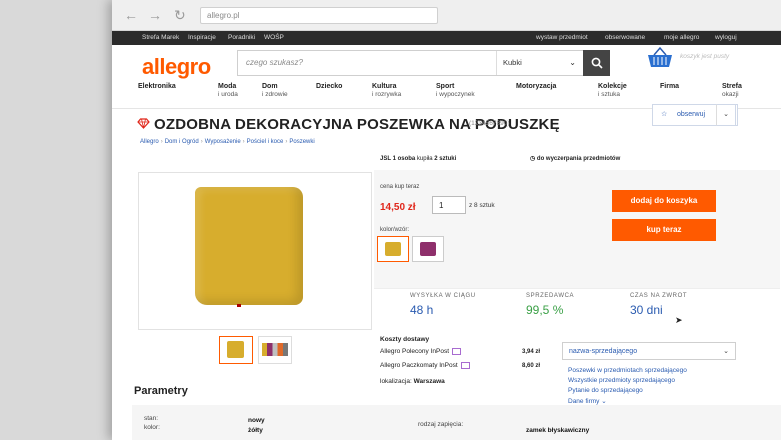  What do you see at coordinates (241, 37) in the screenshot?
I see `topbar-link-poradniki: Poradniki` at bounding box center [241, 37].